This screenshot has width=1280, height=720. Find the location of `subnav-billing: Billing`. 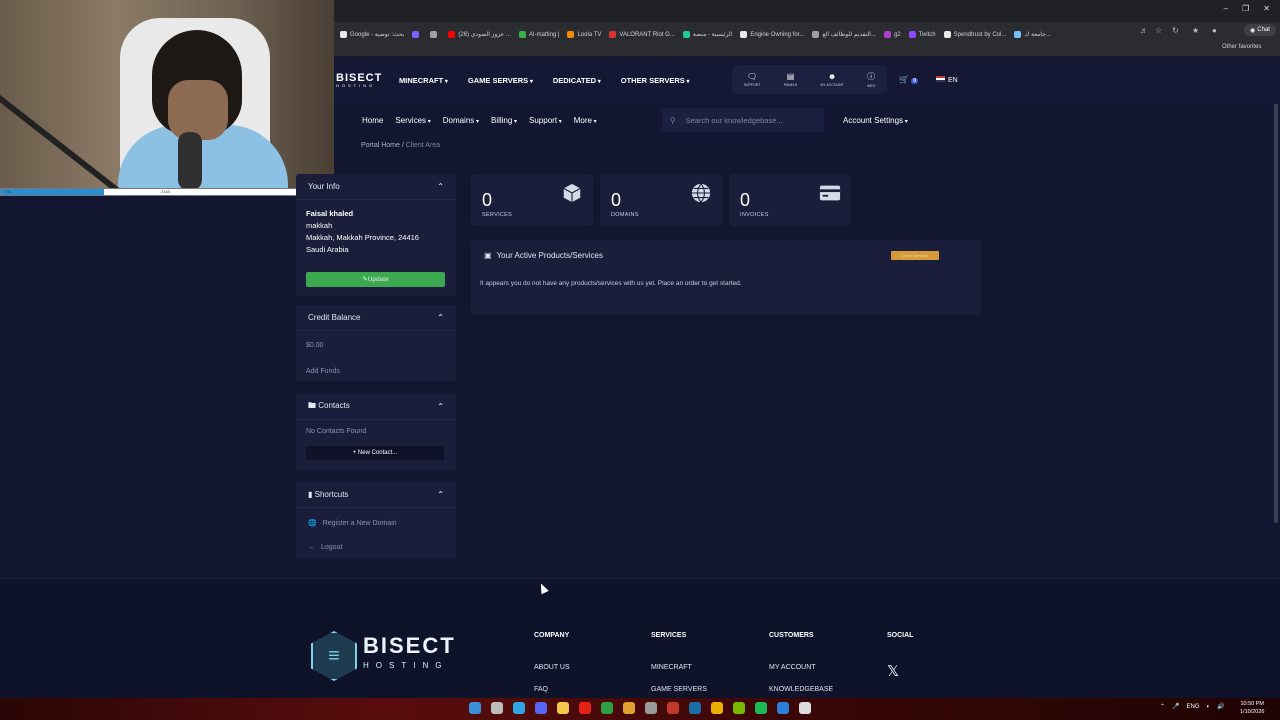

subnav-billing: Billing is located at coordinates (504, 120).